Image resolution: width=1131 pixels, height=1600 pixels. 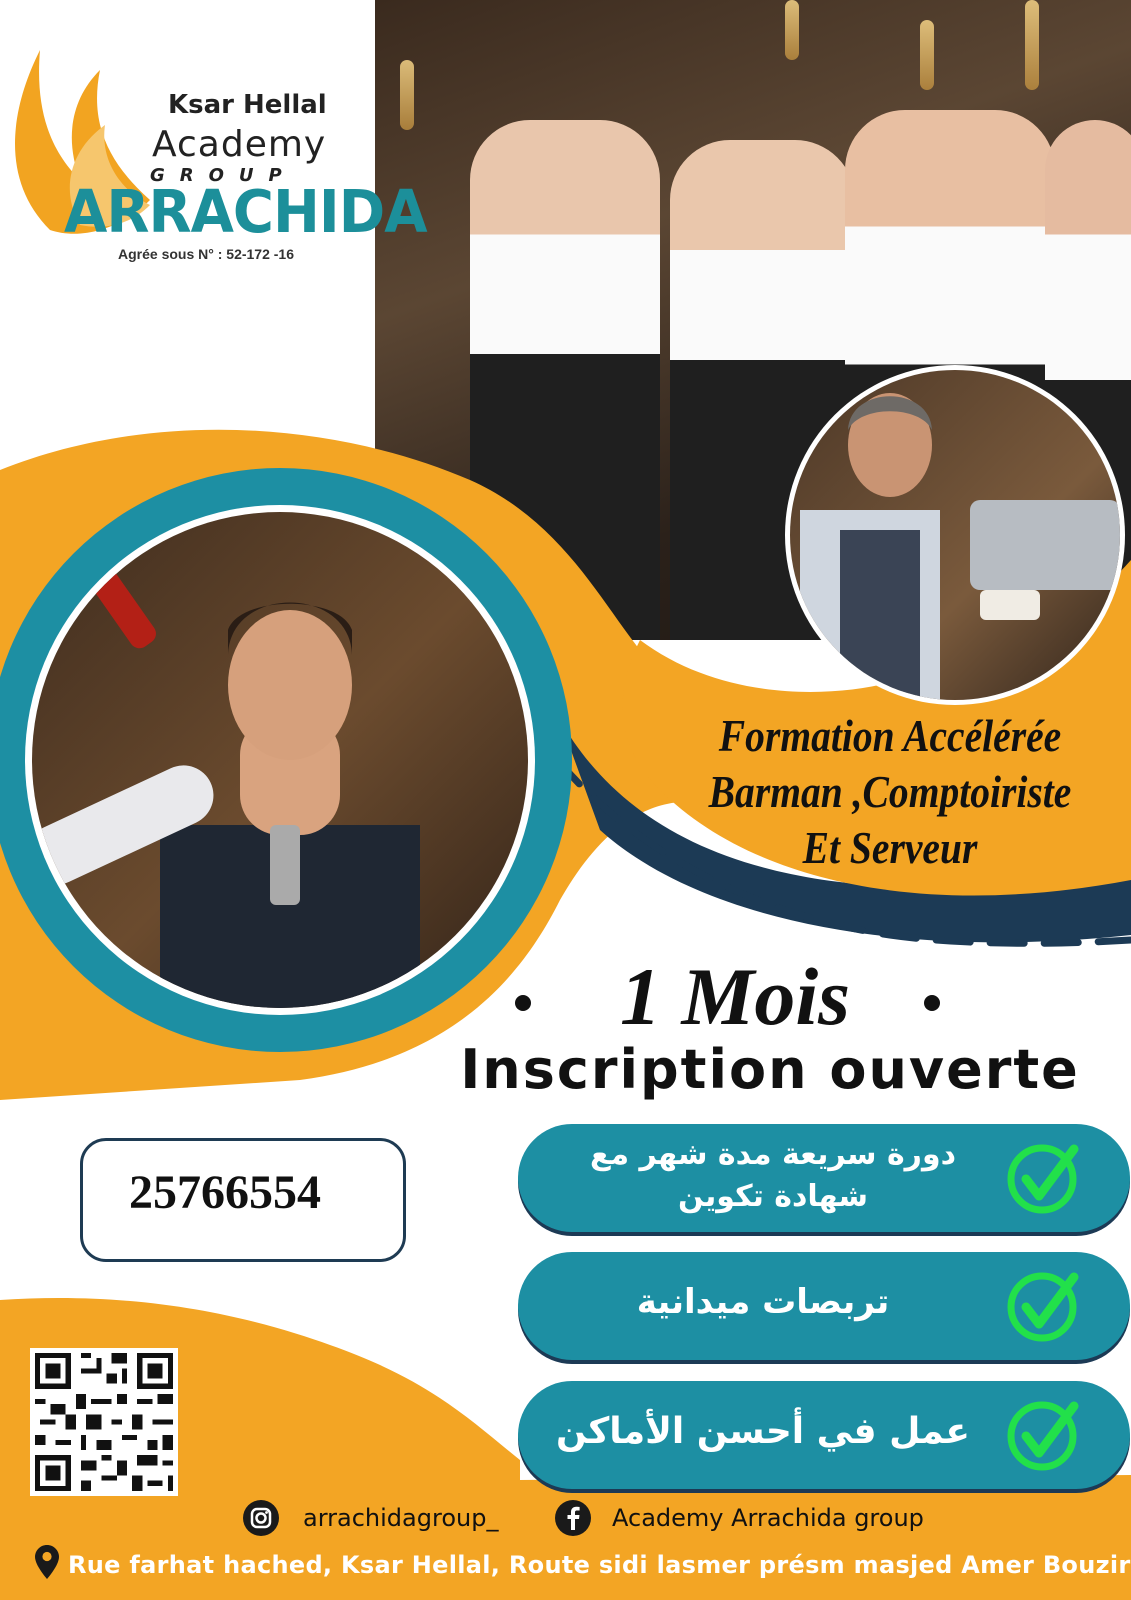 I want to click on headline-line-3: Et Serveur, so click(x=890, y=847).